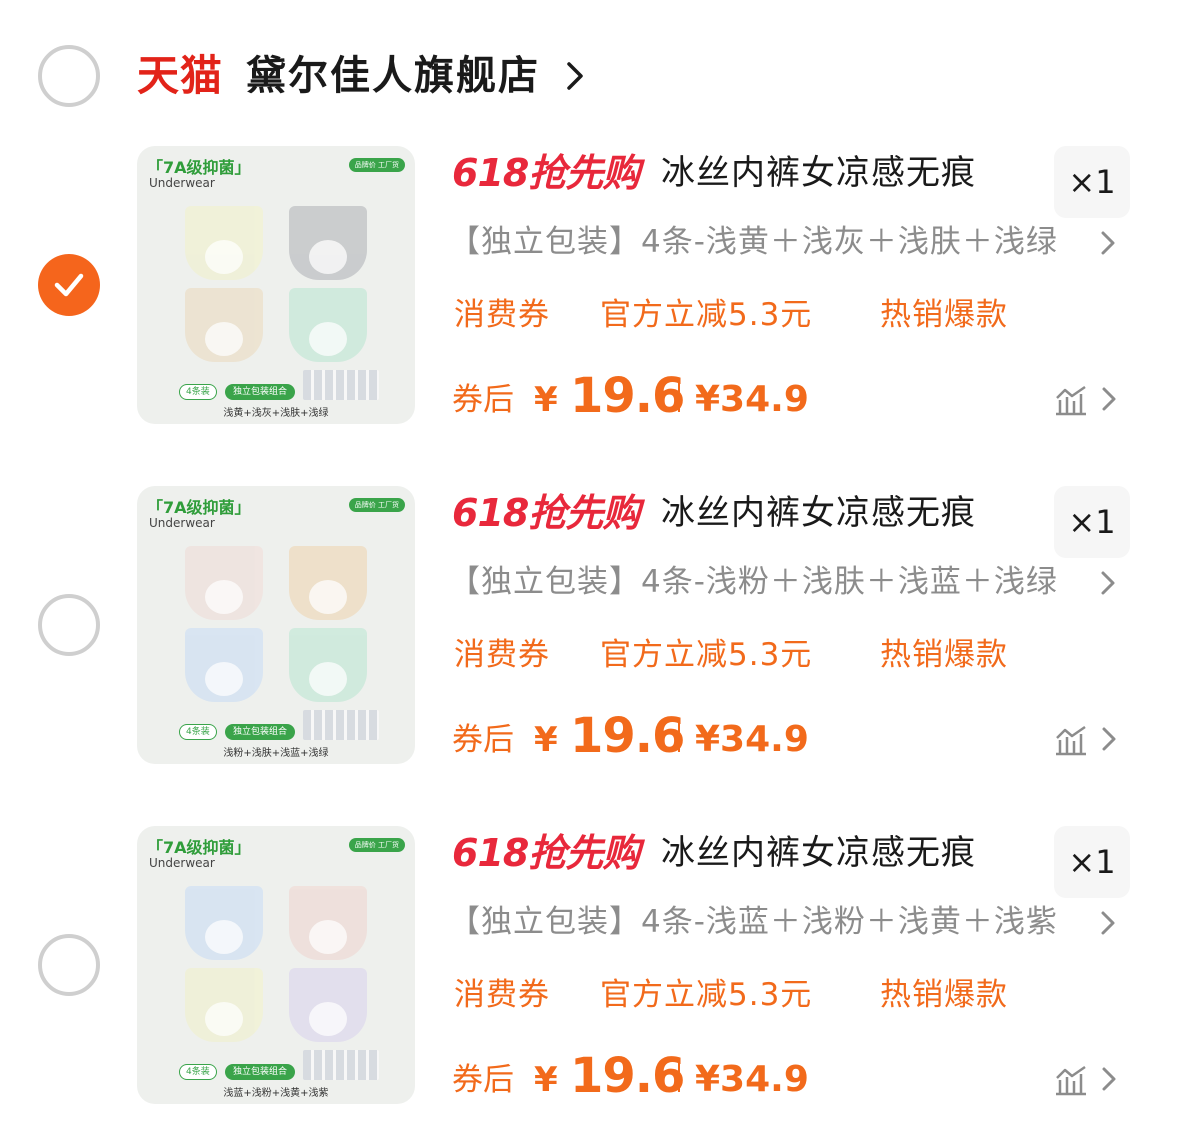 The height and width of the screenshot is (1146, 1179). I want to click on sku-selector: 【独立包装】4条-浅粉＋浅肤＋浅蓝＋浅绿, so click(759, 582).